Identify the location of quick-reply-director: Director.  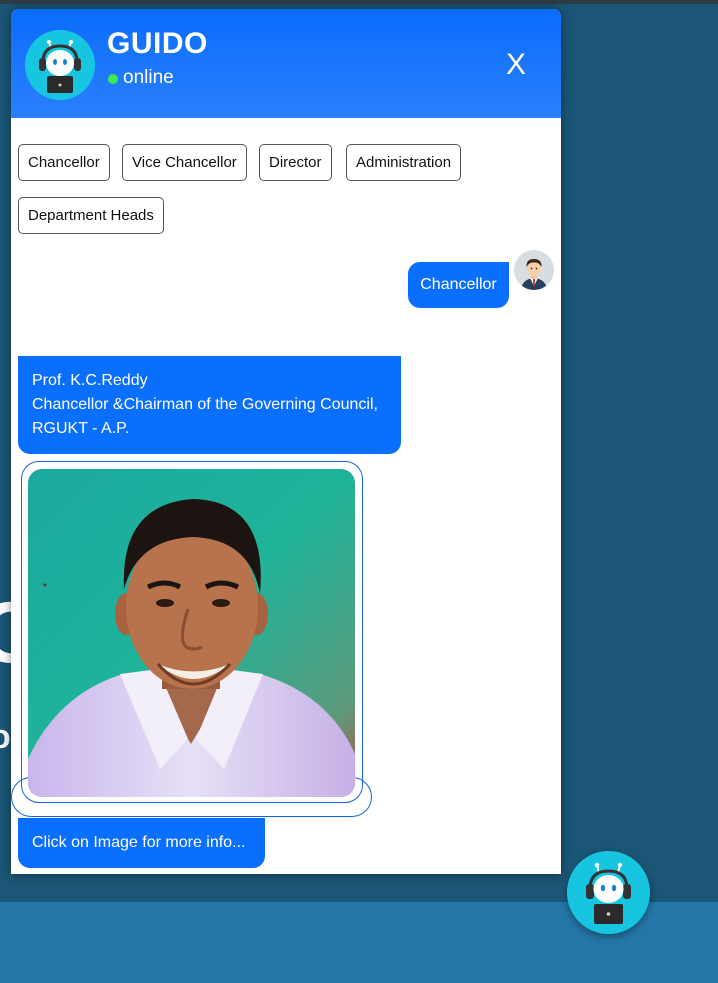
(295, 162).